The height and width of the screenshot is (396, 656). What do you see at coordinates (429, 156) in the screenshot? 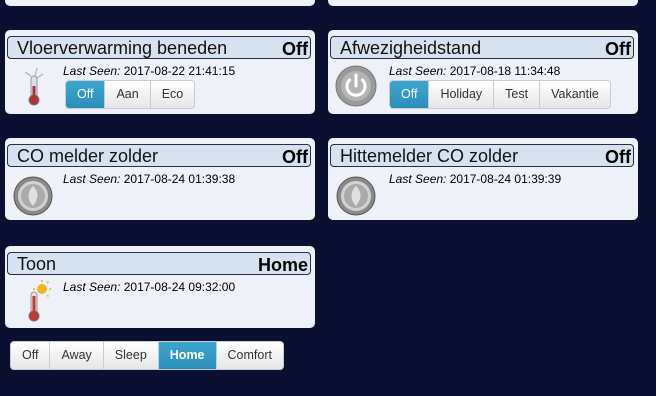
I see `device-name: Hittemelder CO zolder` at bounding box center [429, 156].